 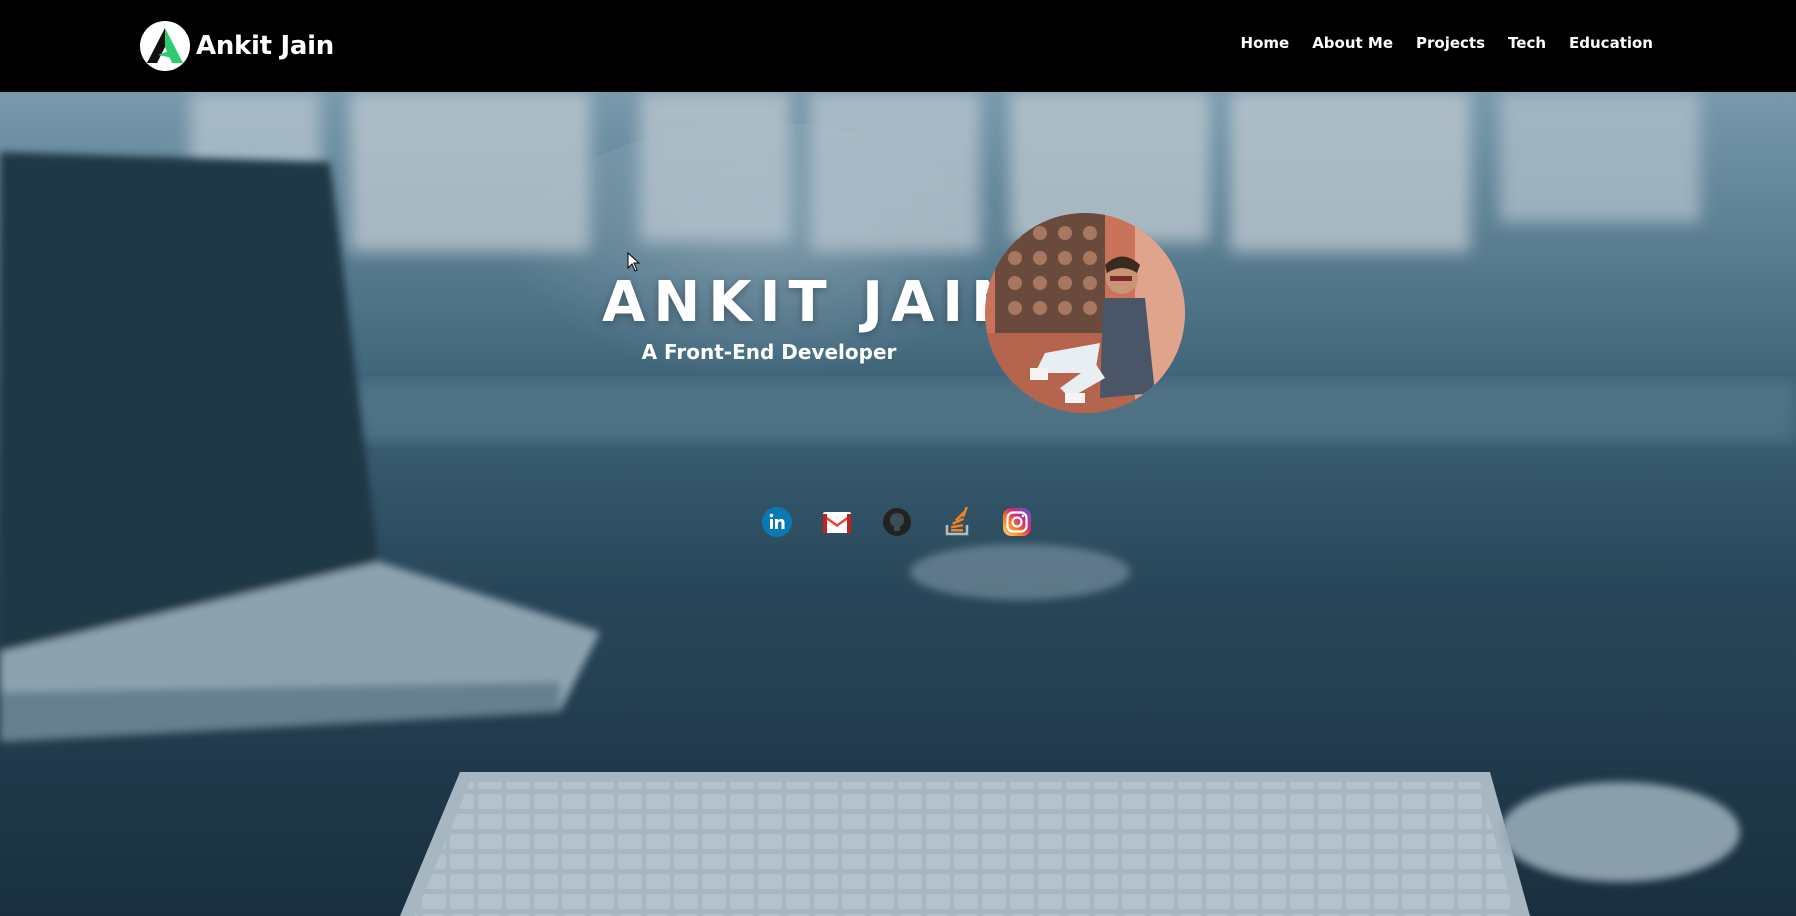 I want to click on mouse-cursor-icon, so click(x=634, y=262).